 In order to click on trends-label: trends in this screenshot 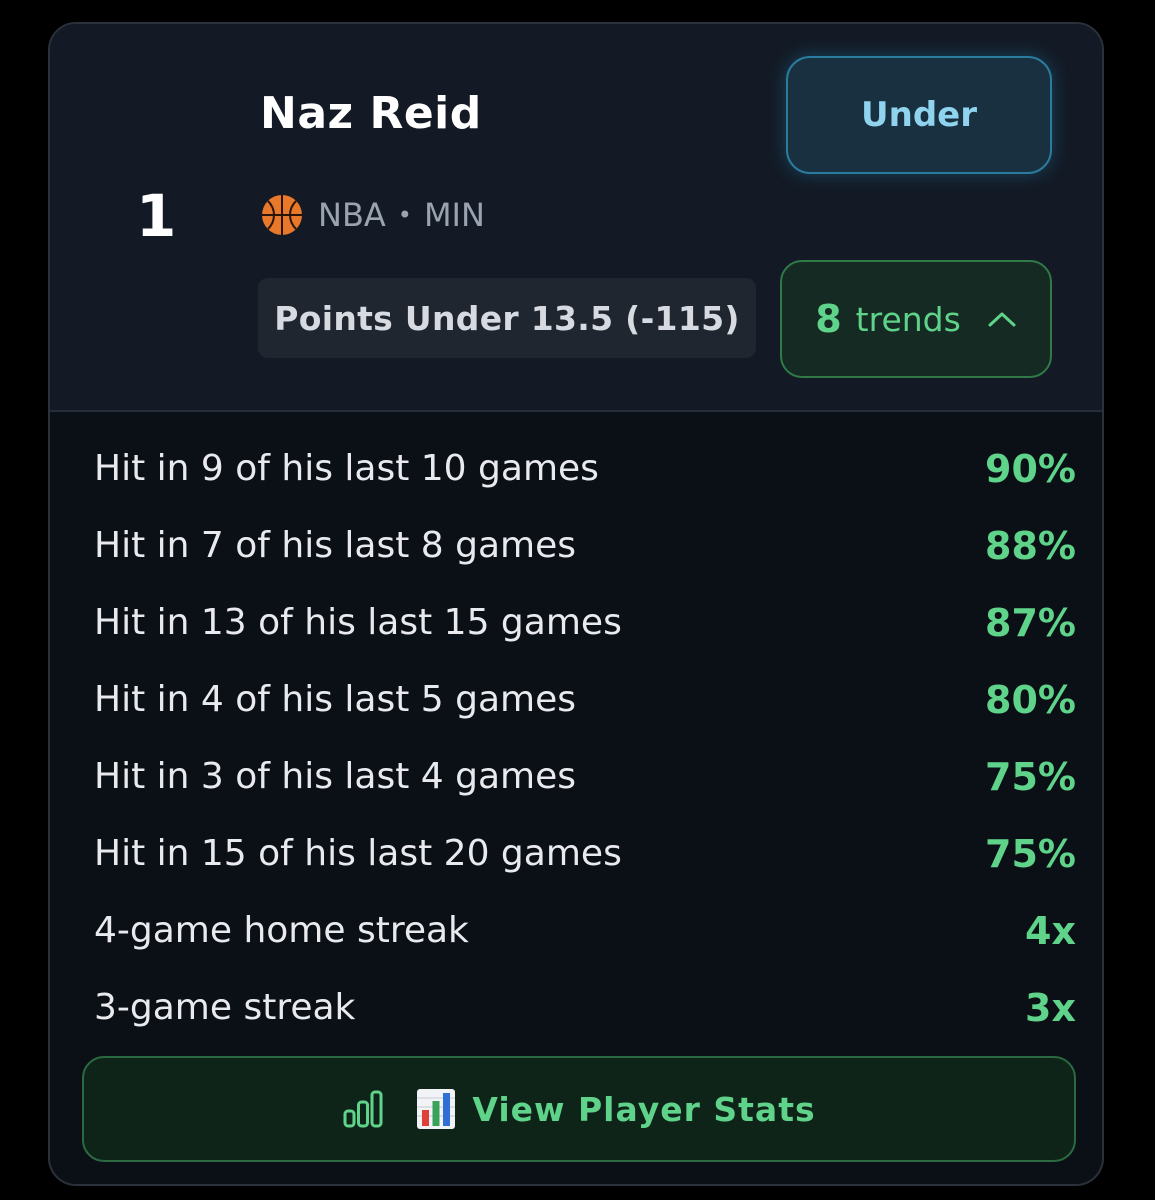, I will do `click(908, 319)`.